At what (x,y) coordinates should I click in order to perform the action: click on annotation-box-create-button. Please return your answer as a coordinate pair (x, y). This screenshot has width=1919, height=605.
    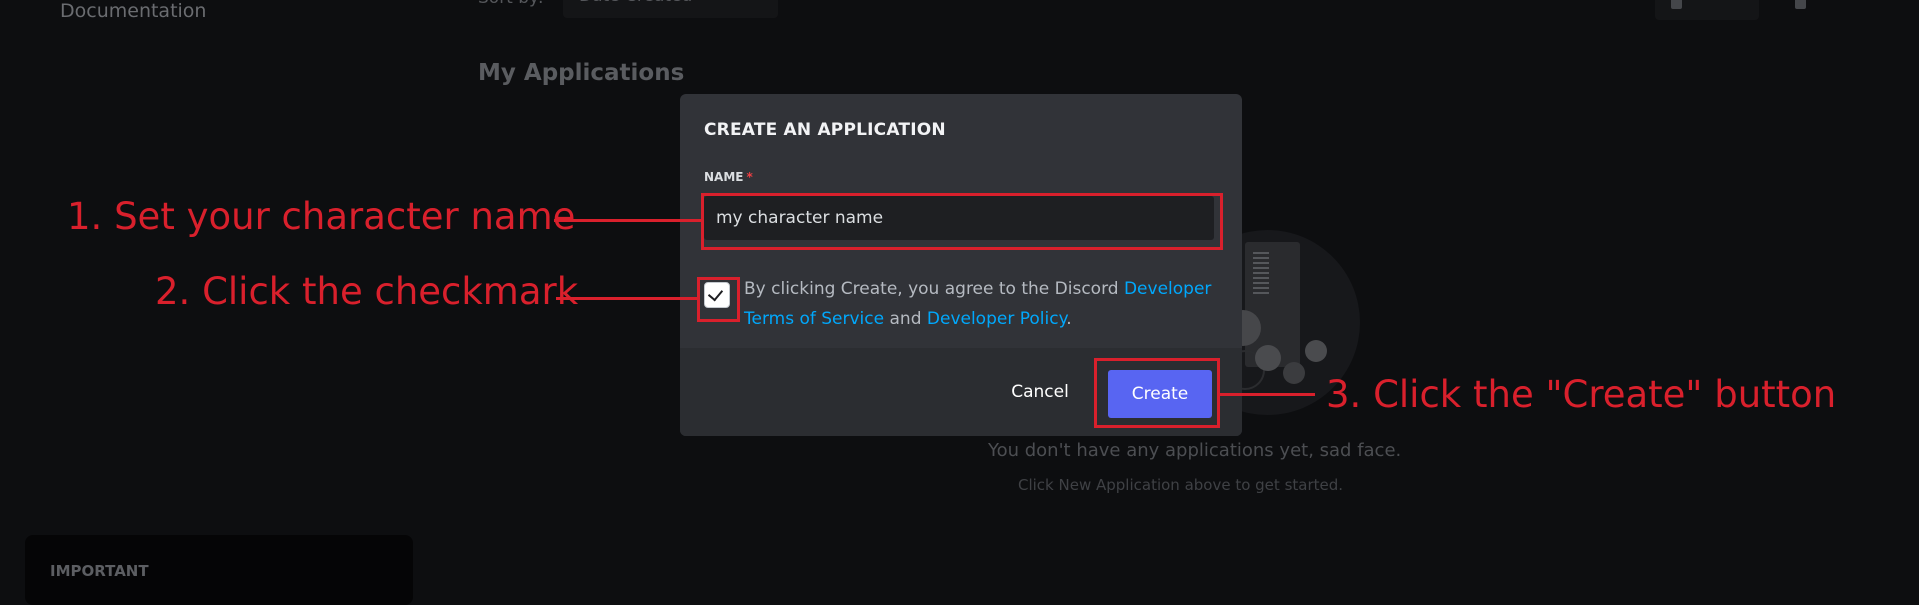
    Looking at the image, I should click on (1157, 393).